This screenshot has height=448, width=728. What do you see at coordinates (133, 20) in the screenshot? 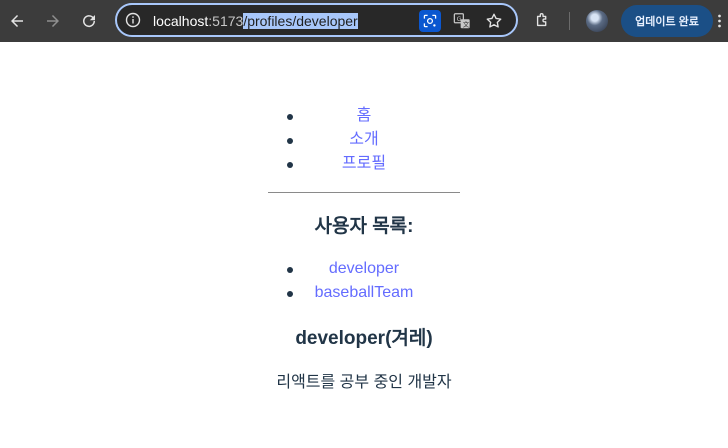
I see `site-info-icon` at bounding box center [133, 20].